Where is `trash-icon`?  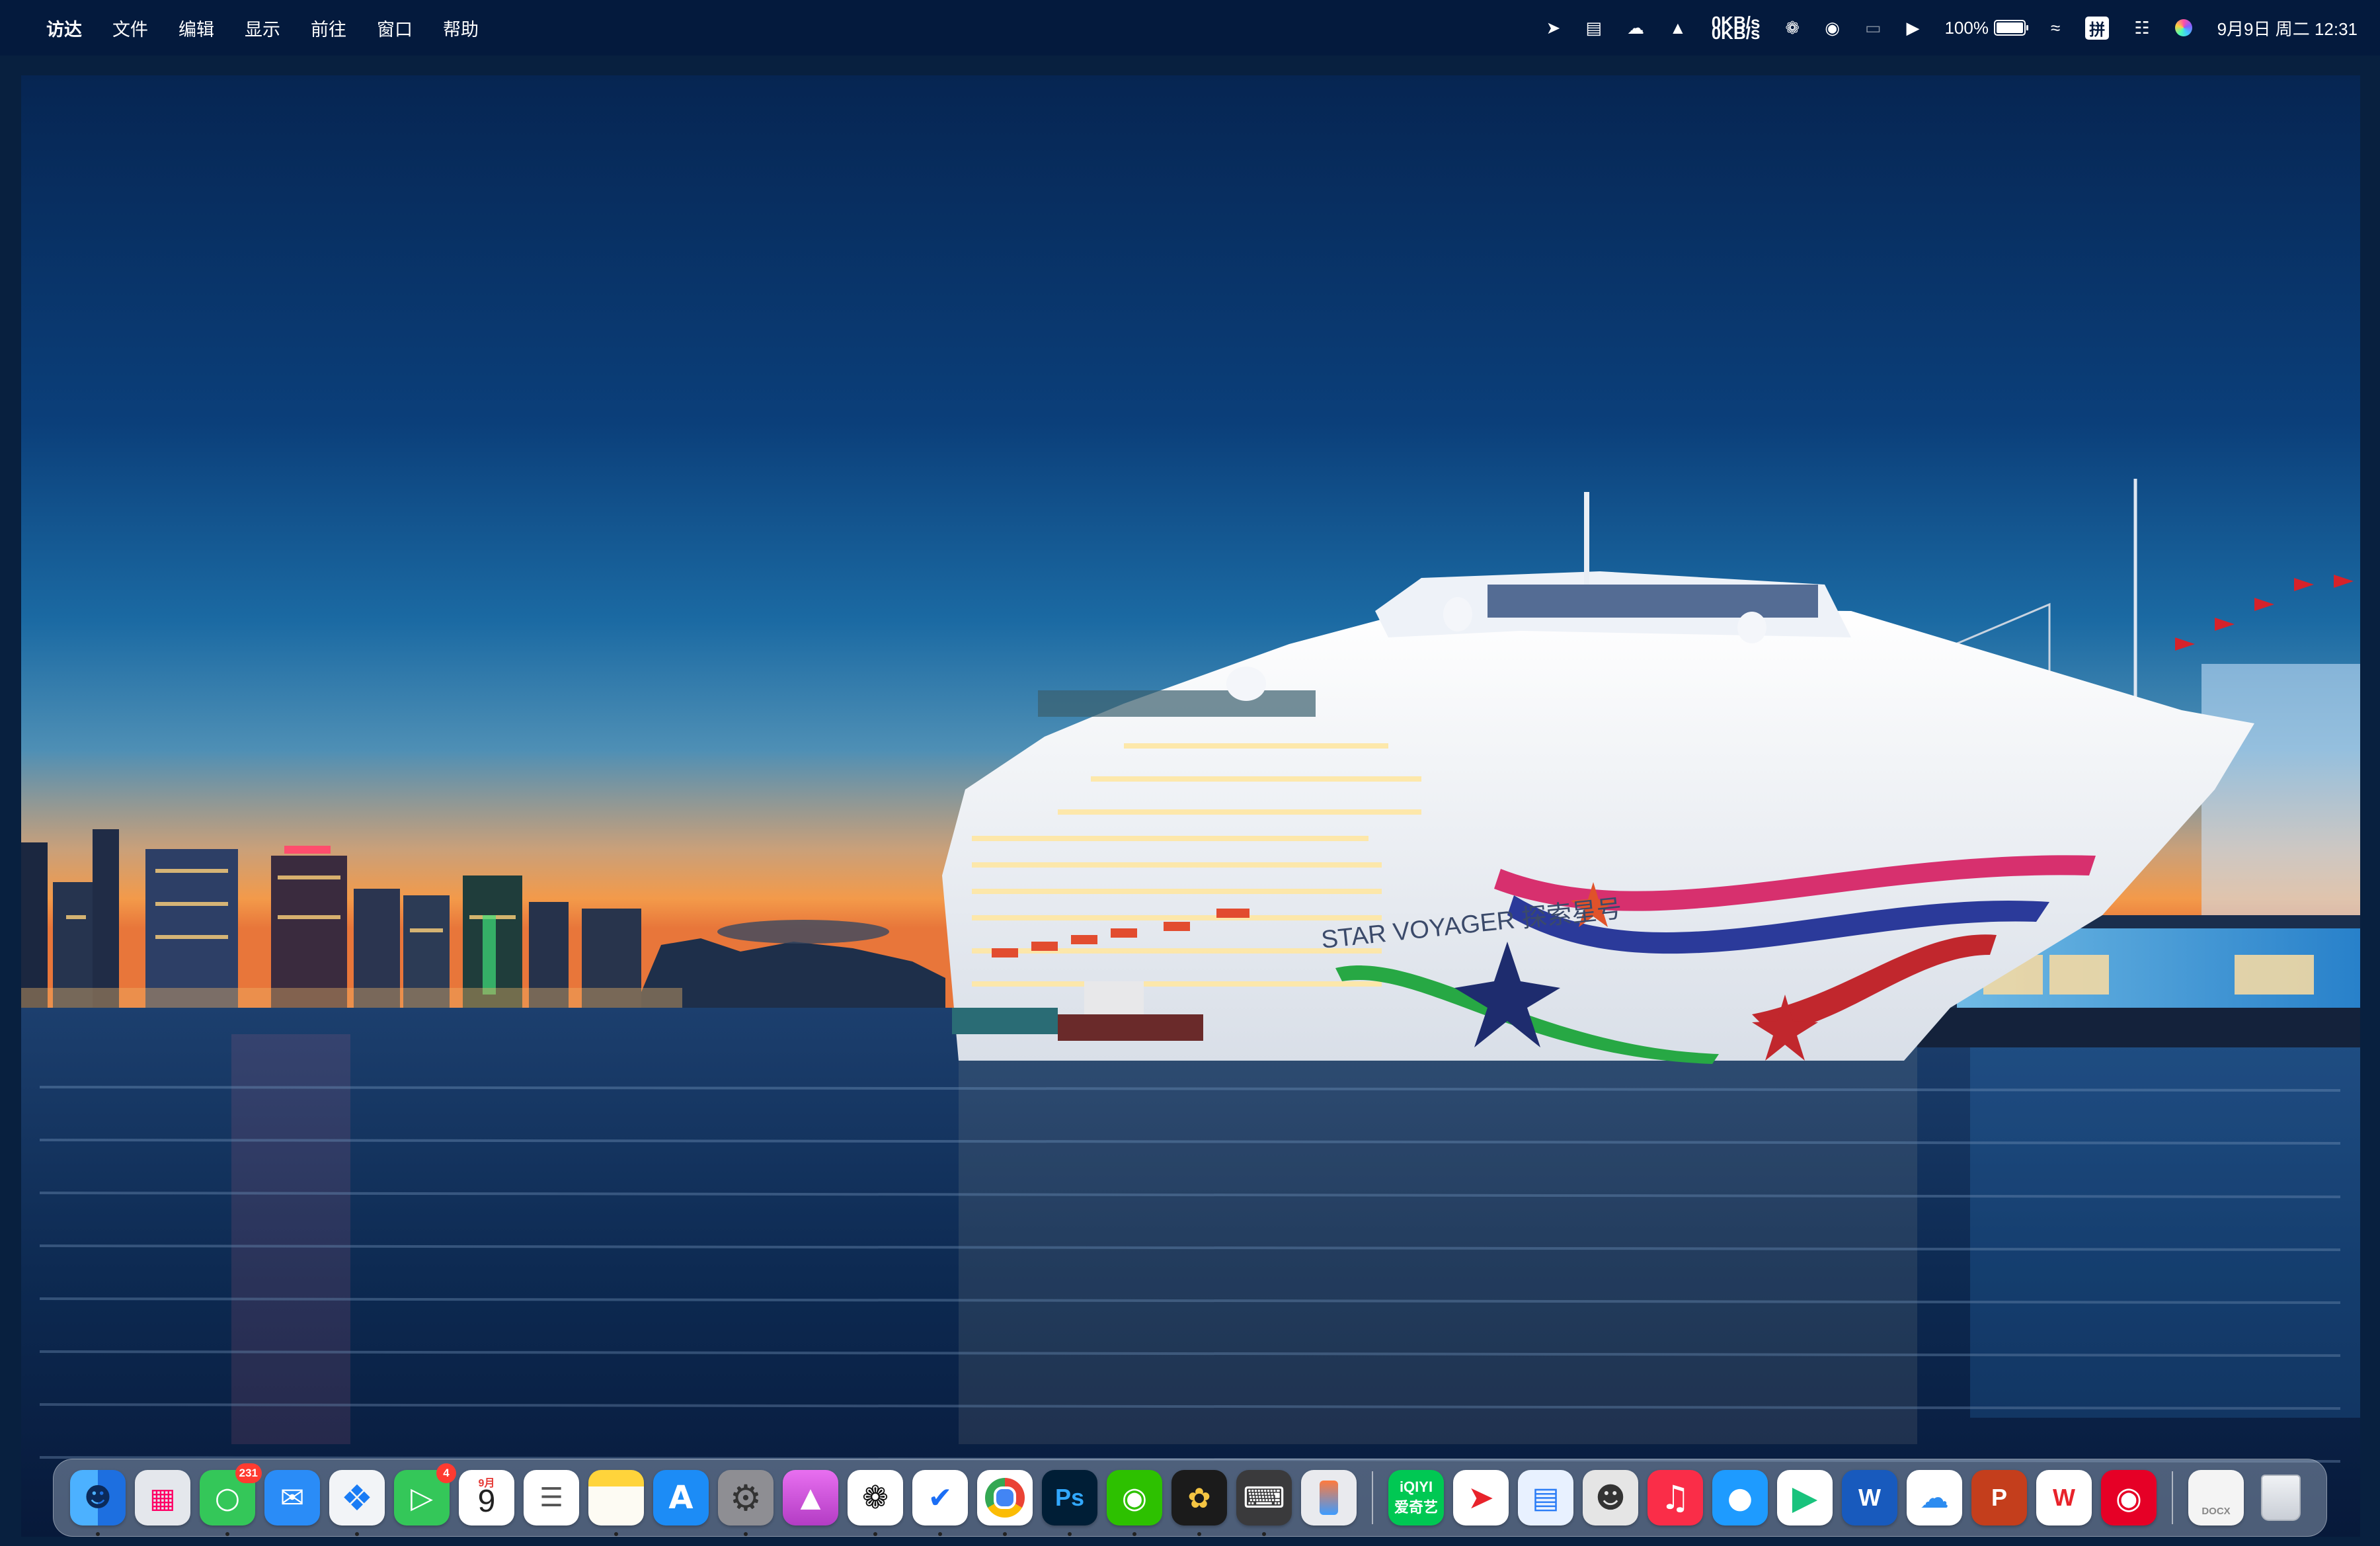 trash-icon is located at coordinates (2281, 1498).